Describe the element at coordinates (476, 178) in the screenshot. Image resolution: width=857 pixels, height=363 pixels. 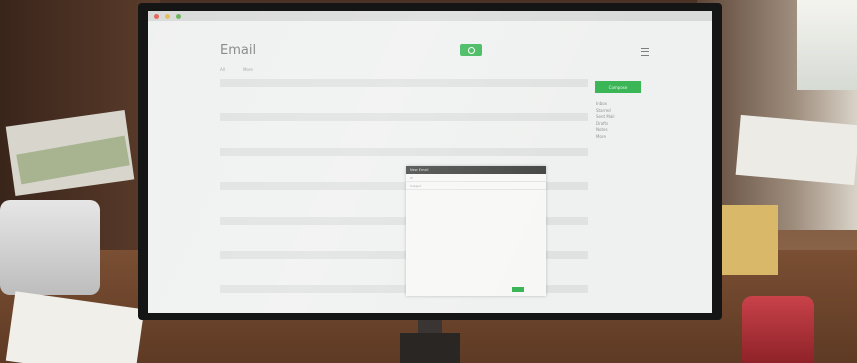
I see `to-field: To` at that location.